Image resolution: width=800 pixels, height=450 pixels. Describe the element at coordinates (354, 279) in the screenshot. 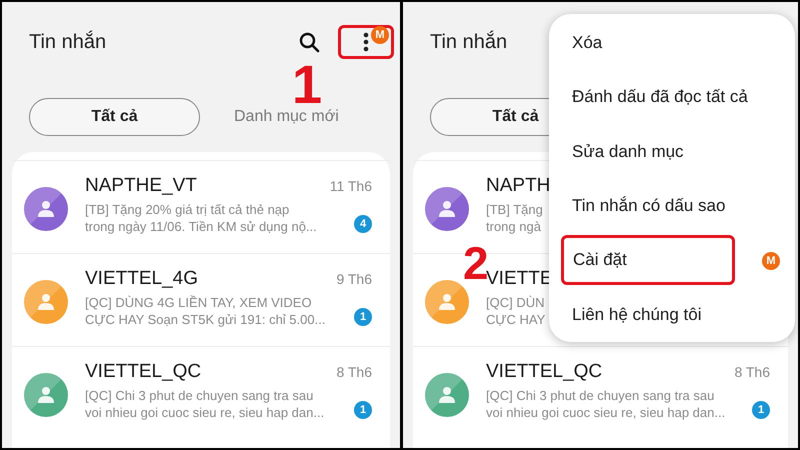

I see `message-date: 9 Th6` at that location.